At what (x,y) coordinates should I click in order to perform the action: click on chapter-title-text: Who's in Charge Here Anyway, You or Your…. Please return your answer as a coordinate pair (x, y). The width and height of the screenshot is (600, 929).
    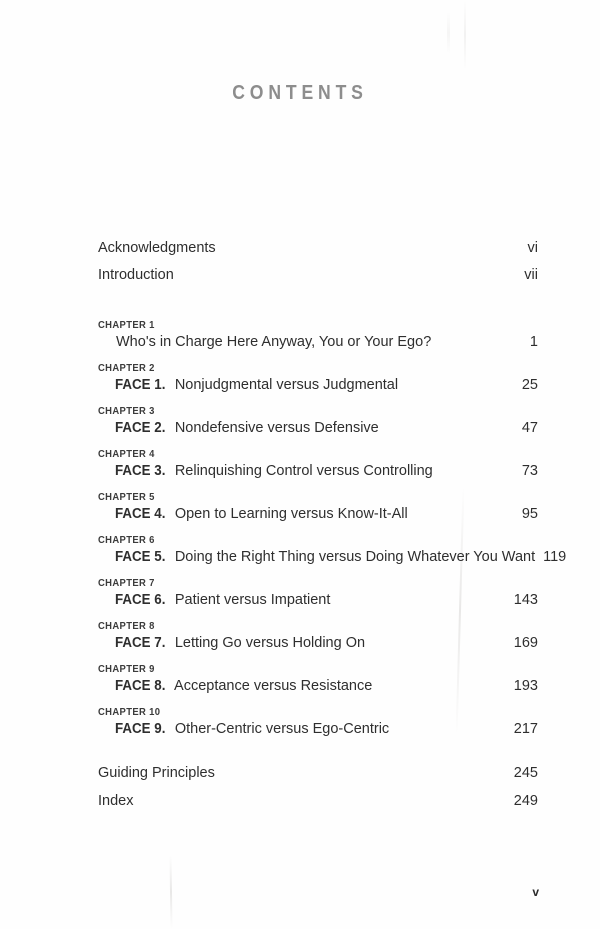
    Looking at the image, I should click on (274, 342).